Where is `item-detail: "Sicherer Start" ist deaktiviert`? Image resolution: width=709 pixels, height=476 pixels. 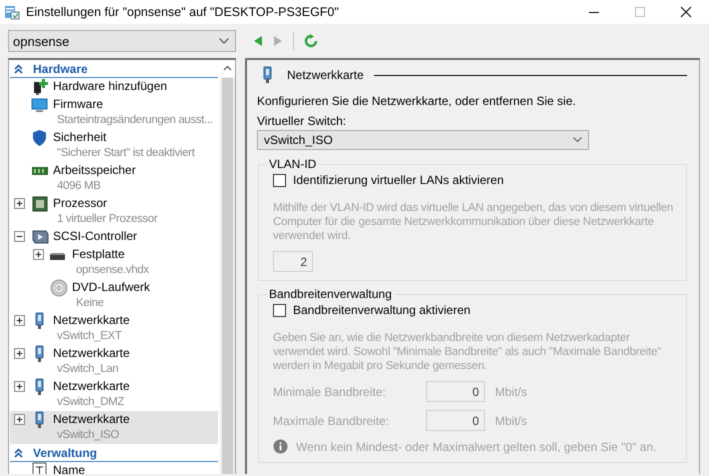 item-detail: "Sicherer Start" ist deaktiviert is located at coordinates (125, 153).